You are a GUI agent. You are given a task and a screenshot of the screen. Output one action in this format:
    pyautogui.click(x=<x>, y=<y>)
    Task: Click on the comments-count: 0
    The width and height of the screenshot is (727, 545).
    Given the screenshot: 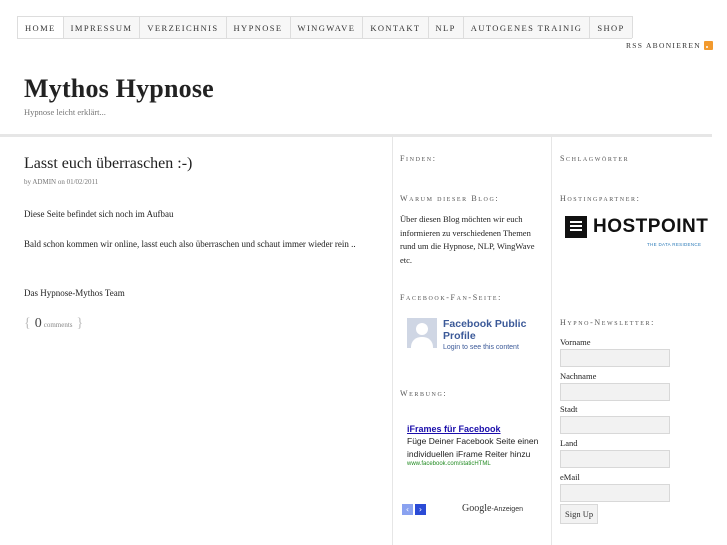 What is the action you would take?
    pyautogui.click(x=38, y=323)
    